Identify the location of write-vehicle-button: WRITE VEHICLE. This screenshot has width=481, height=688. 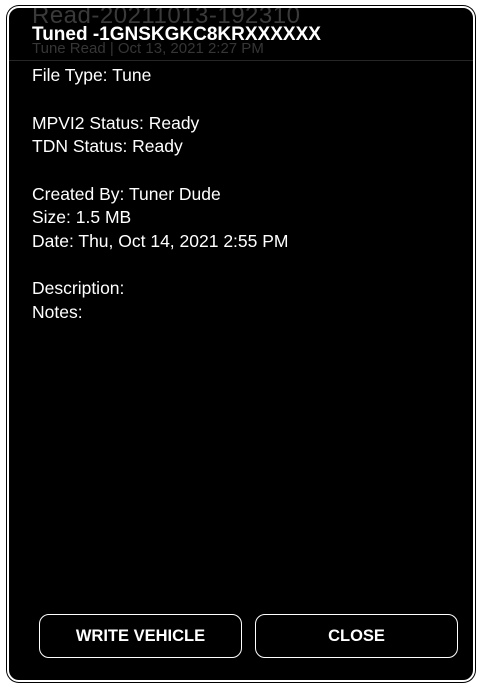
(140, 636).